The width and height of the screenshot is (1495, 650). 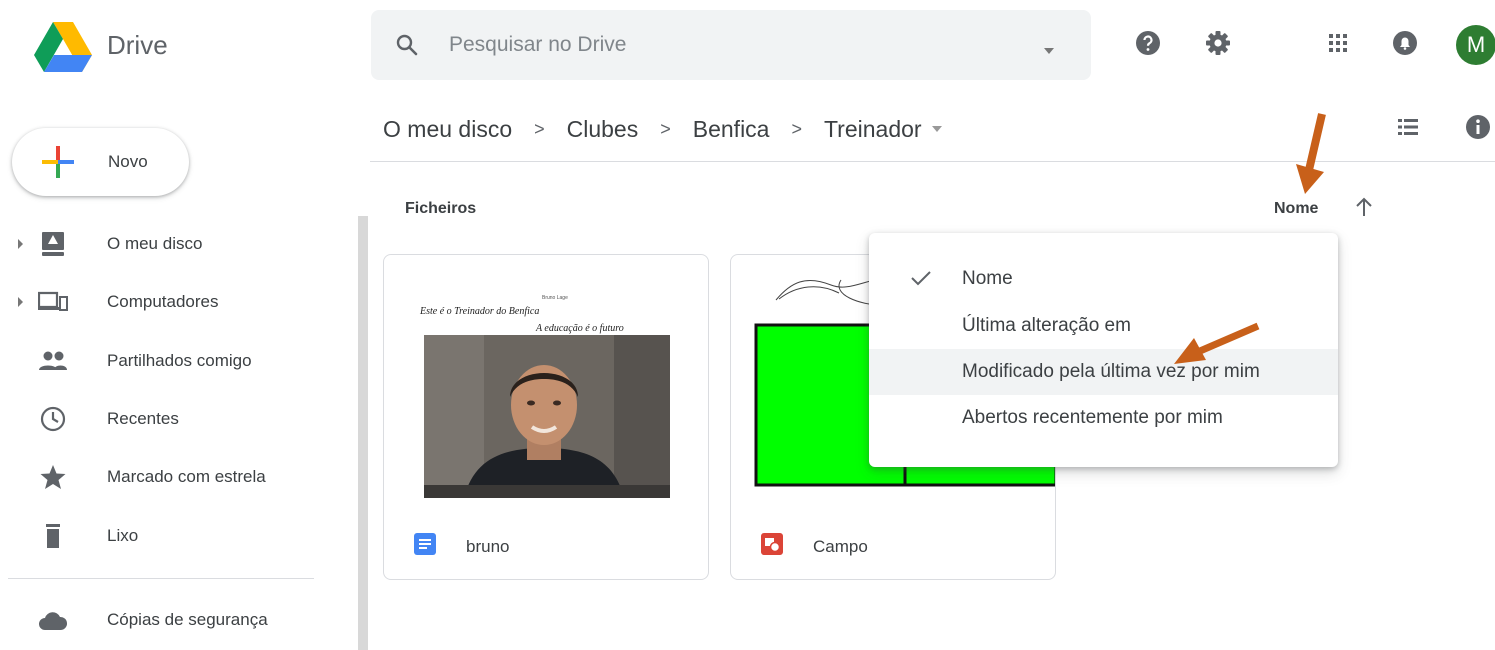 I want to click on folder-menu-dropdown-icon, so click(x=936, y=129).